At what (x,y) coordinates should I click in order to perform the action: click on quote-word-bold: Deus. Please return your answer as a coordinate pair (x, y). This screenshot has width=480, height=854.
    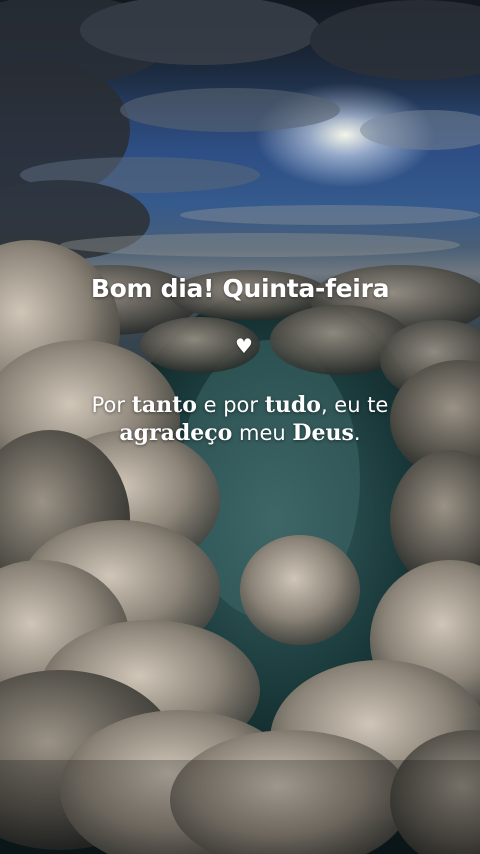
    Looking at the image, I should click on (323, 433).